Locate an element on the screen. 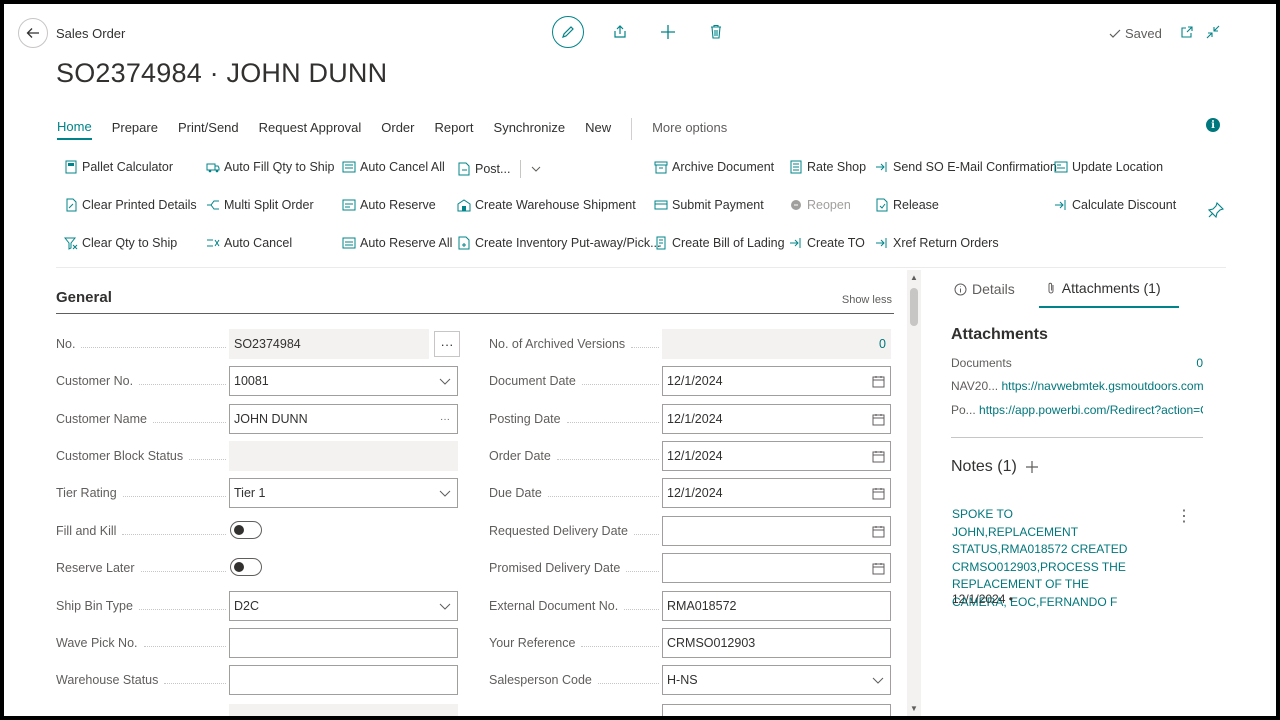 This screenshot has width=1280, height=720. send-so-email-action: Send SO E-Mail Confirmation is located at coordinates (966, 167).